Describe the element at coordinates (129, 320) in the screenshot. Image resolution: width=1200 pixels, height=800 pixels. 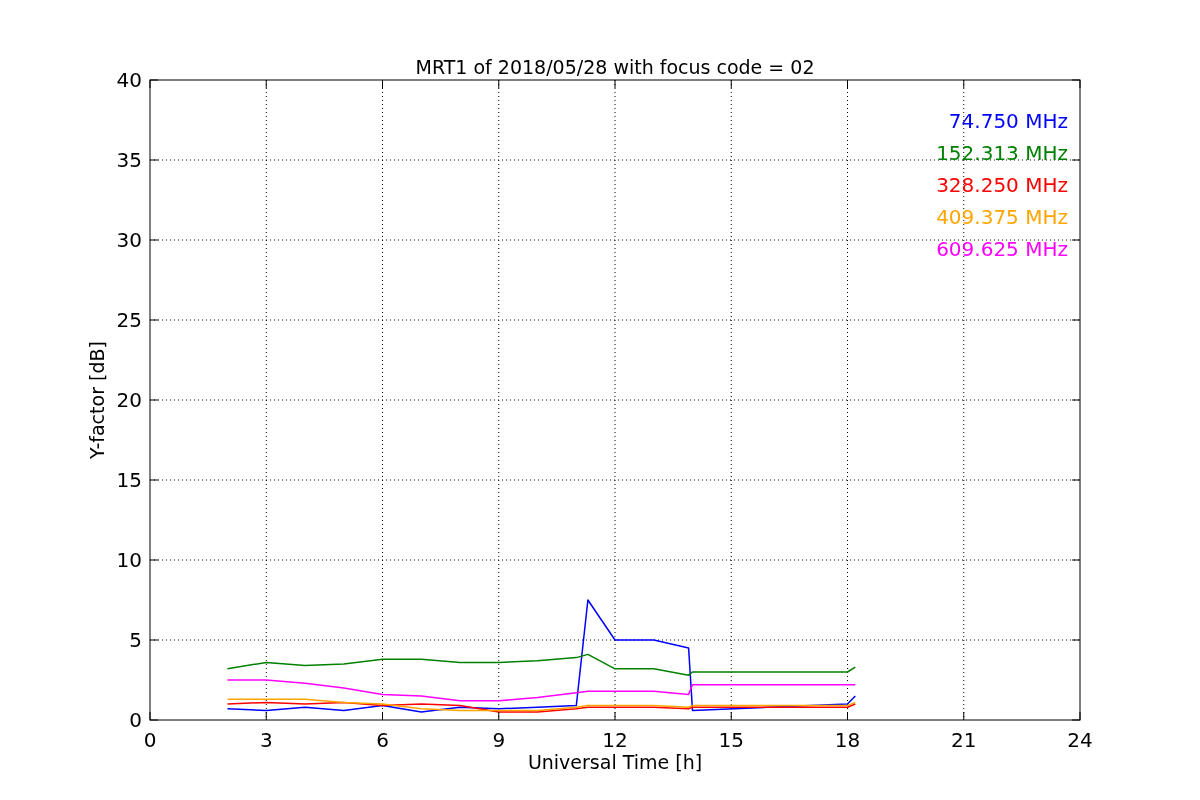
I see `tick-label: 25` at that location.